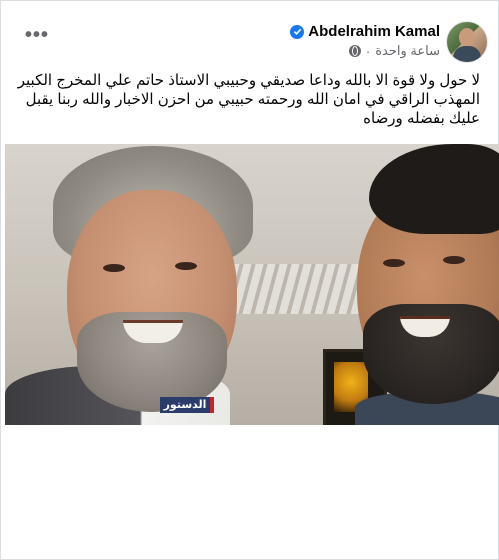 Image resolution: width=499 pixels, height=560 pixels. Describe the element at coordinates (374, 31) in the screenshot. I see `author-name: Abdelrahim Kamal` at that location.